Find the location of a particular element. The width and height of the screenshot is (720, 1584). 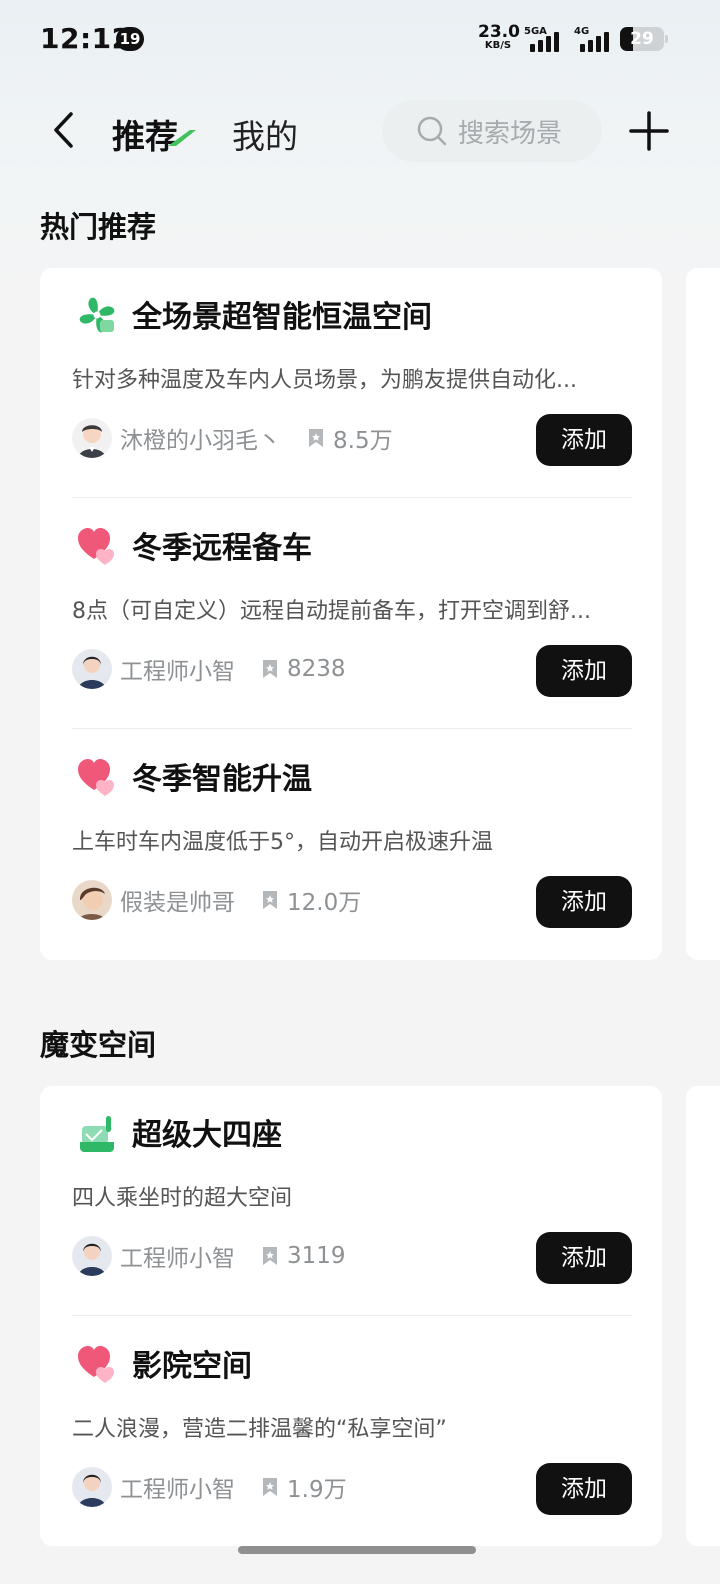

fan-icon is located at coordinates (97, 315).